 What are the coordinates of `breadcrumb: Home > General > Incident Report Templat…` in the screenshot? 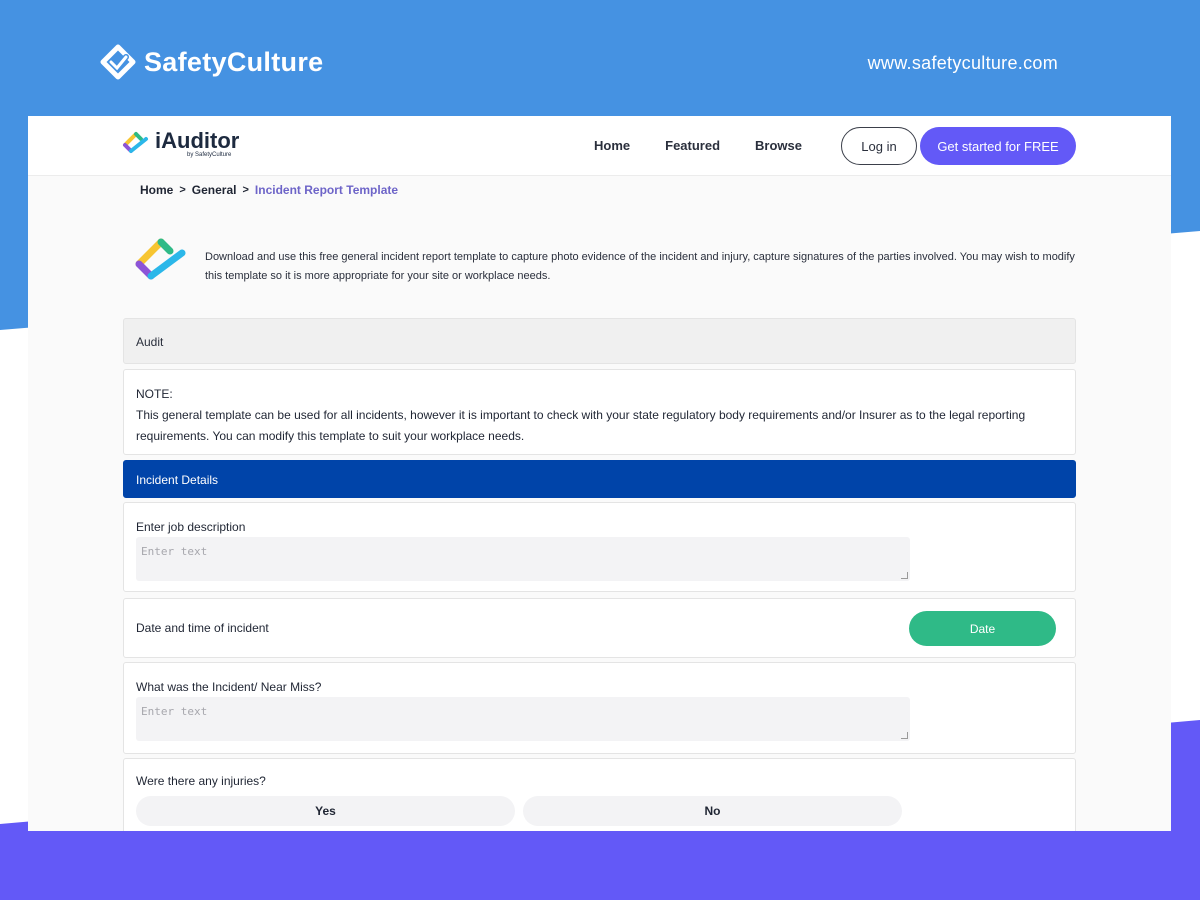 It's located at (269, 190).